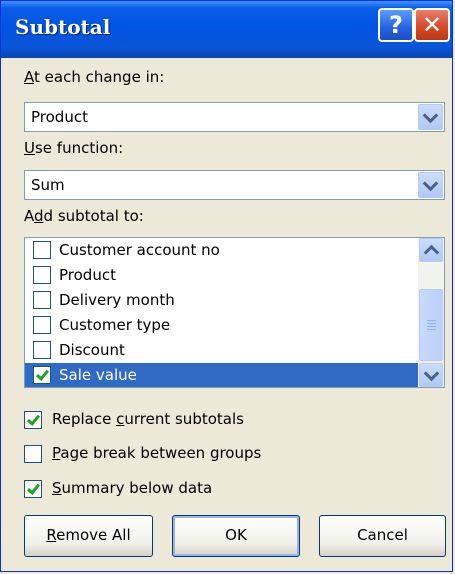 This screenshot has width=455, height=574. Describe the element at coordinates (221, 300) in the screenshot. I see `list-item: Delivery month` at that location.